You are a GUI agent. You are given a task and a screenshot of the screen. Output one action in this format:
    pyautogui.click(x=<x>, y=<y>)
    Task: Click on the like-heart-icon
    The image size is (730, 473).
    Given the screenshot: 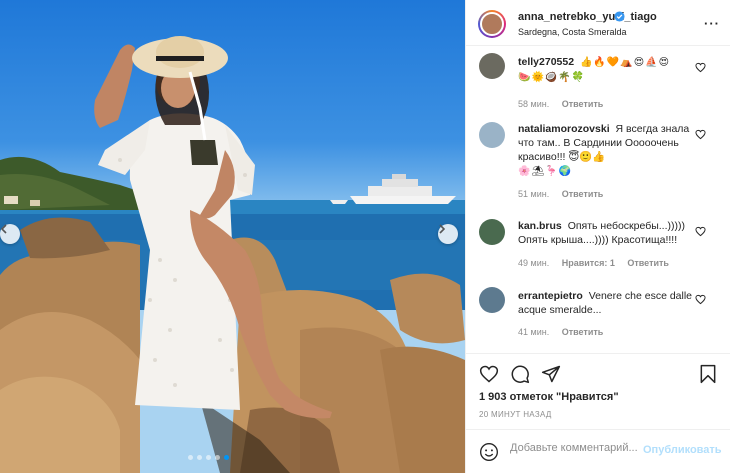 What is the action you would take?
    pyautogui.click(x=489, y=374)
    